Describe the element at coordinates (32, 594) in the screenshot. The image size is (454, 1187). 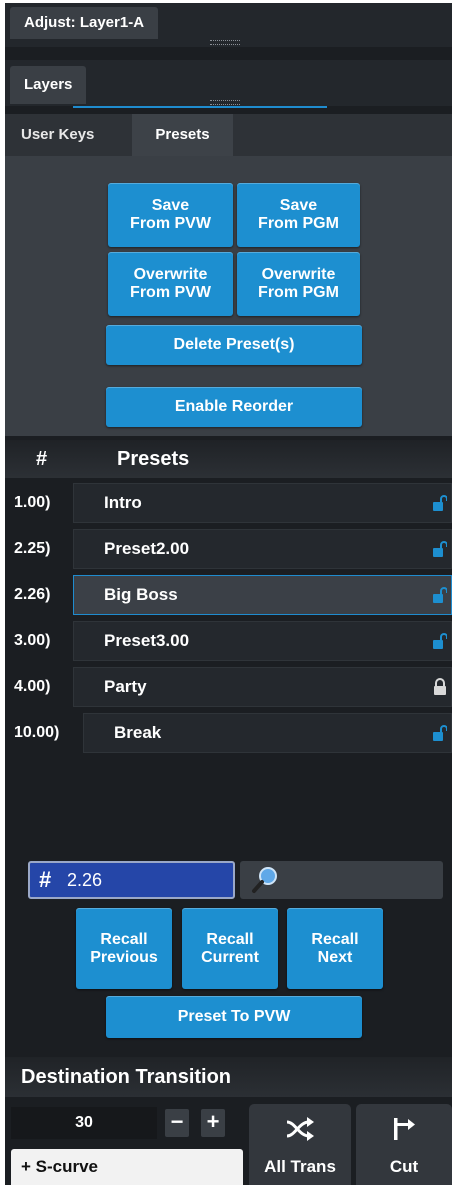
I see `preset-number: 2.26)` at that location.